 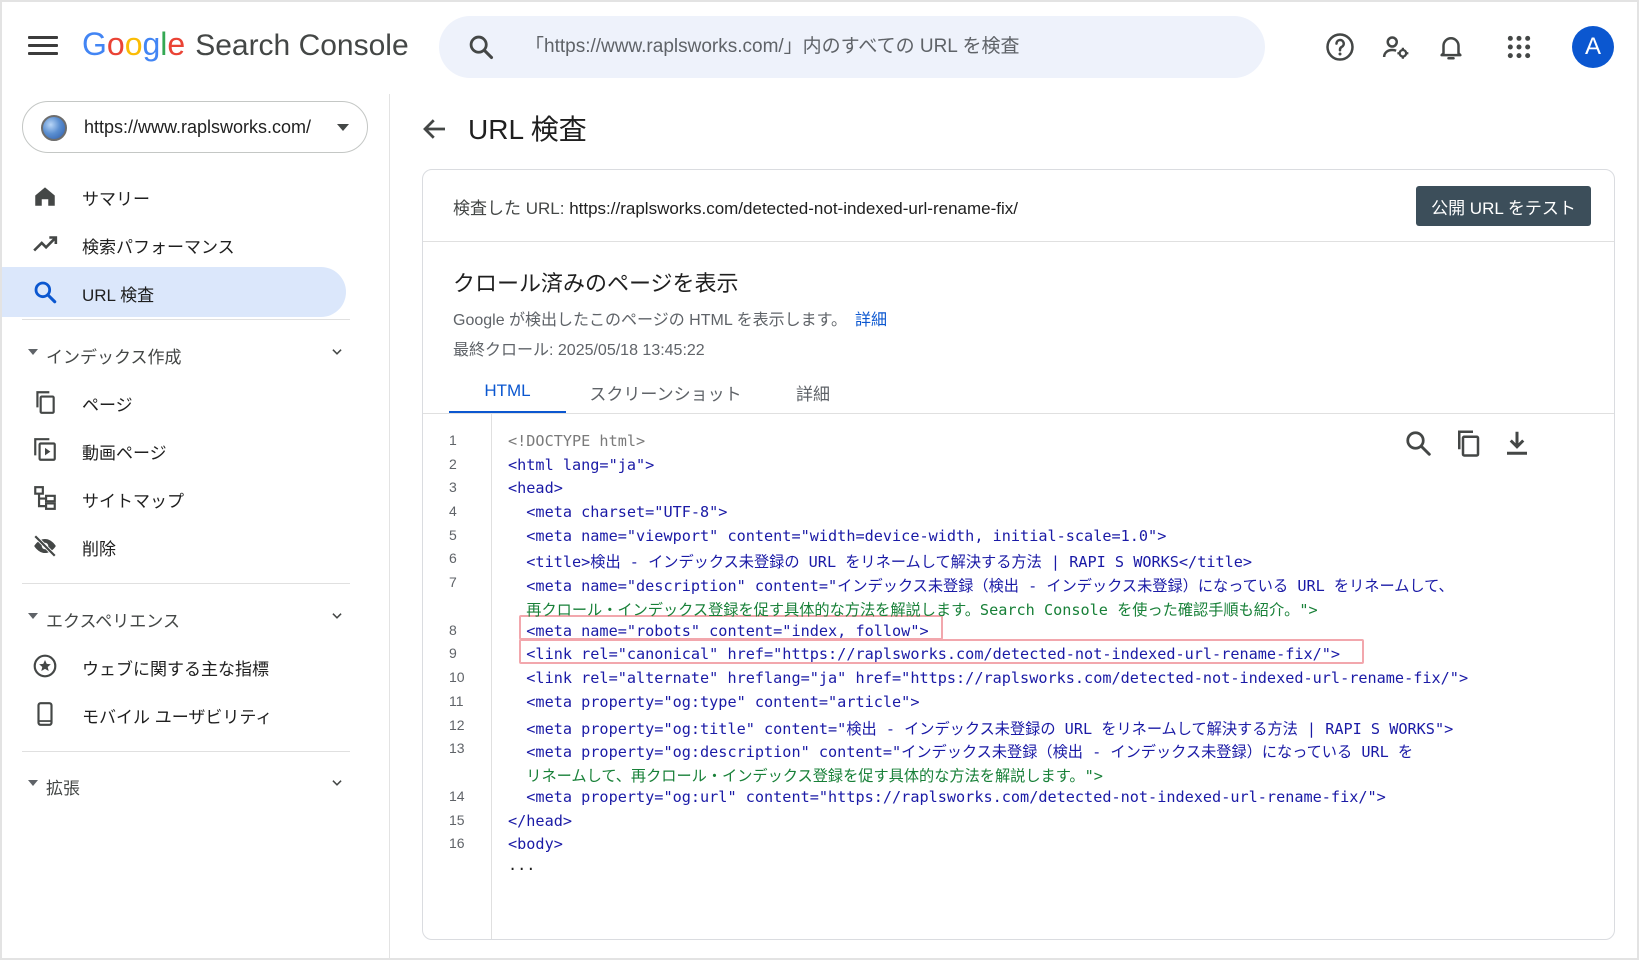 I want to click on code-line: リネームして、再クロール・インデックス登録を促す具体的な方法を解説します。">, so click(x=805, y=776).